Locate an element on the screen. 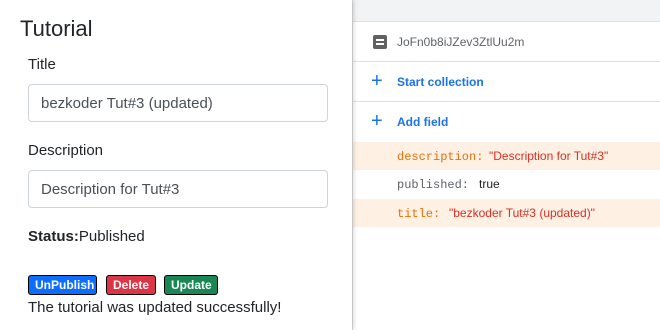 Image resolution: width=660 pixels, height=330 pixels. field-key: published: is located at coordinates (433, 185).